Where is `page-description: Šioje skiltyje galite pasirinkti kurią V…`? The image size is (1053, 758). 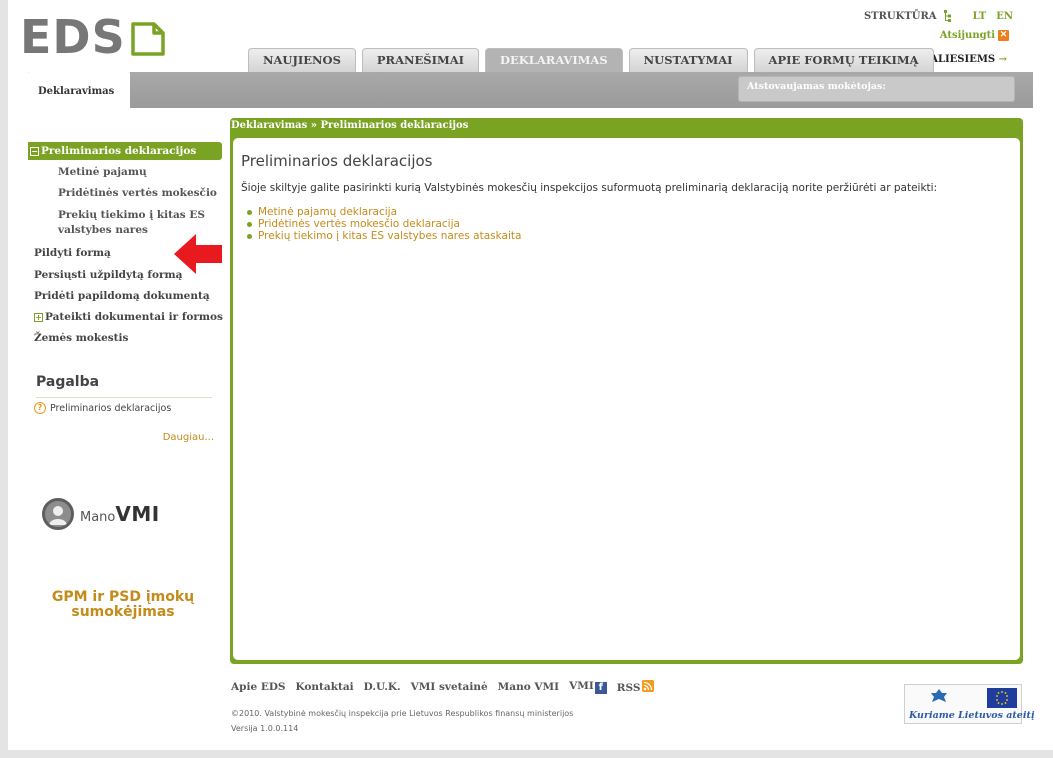 page-description: Šioje skiltyje galite pasirinkti kurią V… is located at coordinates (589, 188).